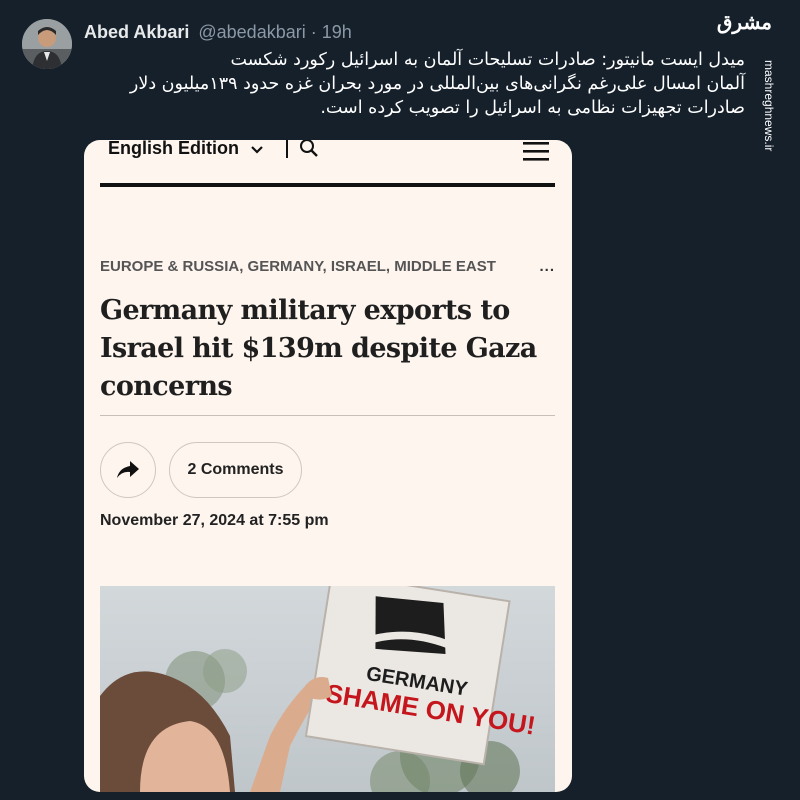 The image size is (800, 800). What do you see at coordinates (309, 152) in the screenshot?
I see `search-icon` at bounding box center [309, 152].